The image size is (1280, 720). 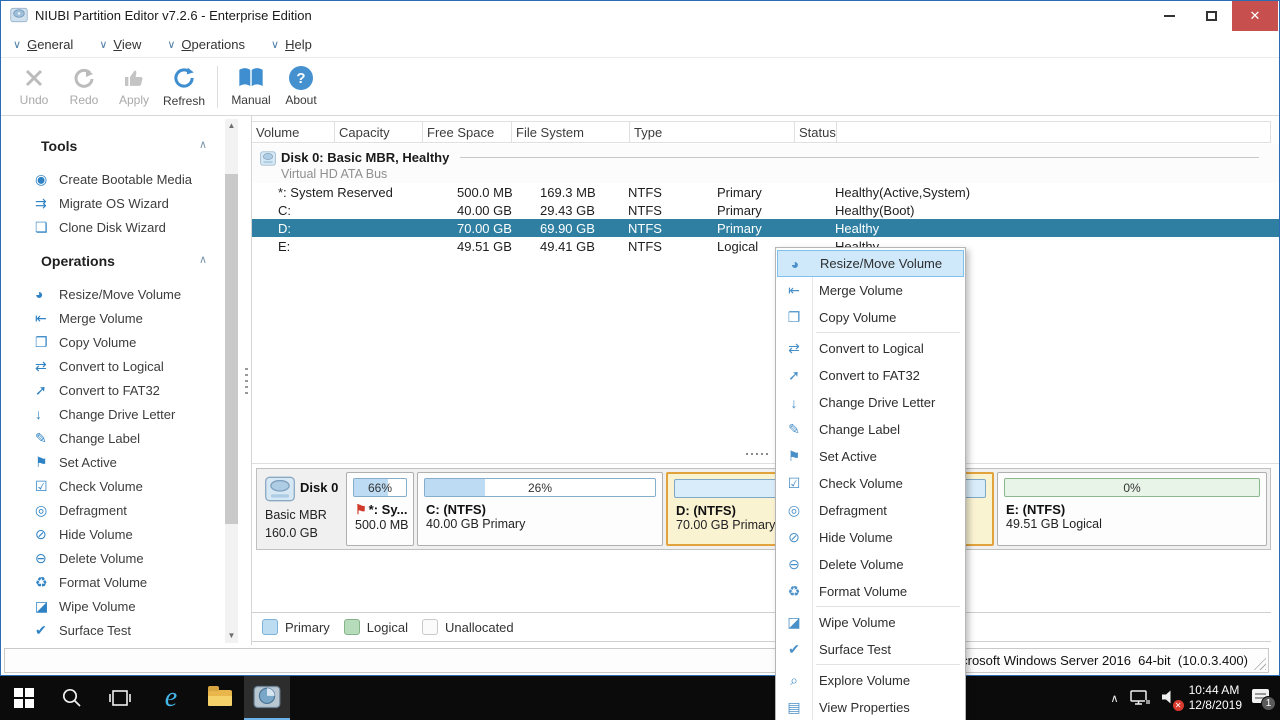 I want to click on context-menu-item: ⚑ Set Active, so click(x=870, y=456).